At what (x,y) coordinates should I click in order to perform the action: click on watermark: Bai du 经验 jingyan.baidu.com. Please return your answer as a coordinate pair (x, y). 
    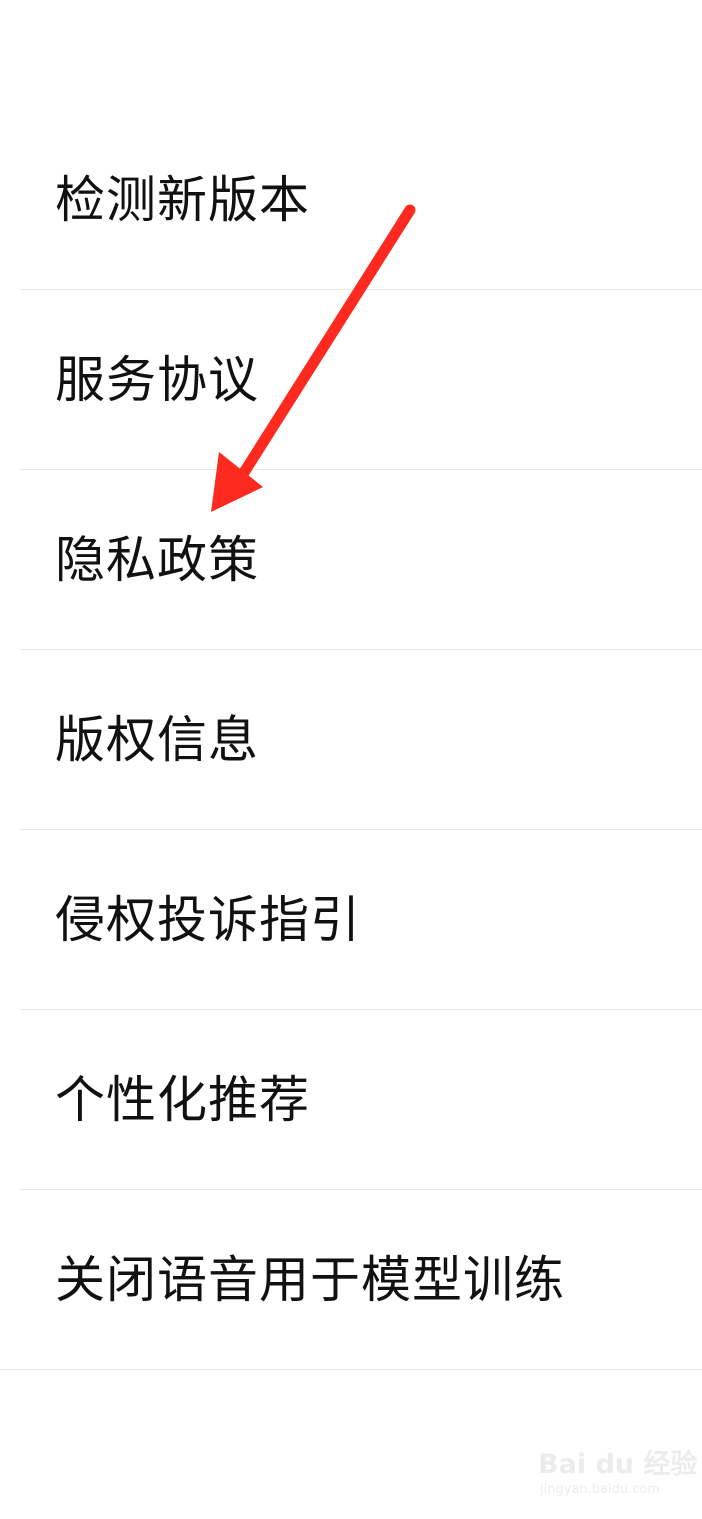
    Looking at the image, I should click on (617, 1474).